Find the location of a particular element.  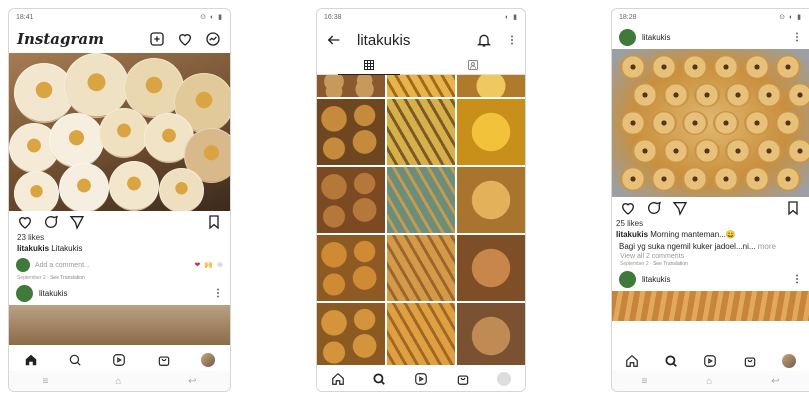

like-count: 23 likes is located at coordinates (119, 237).